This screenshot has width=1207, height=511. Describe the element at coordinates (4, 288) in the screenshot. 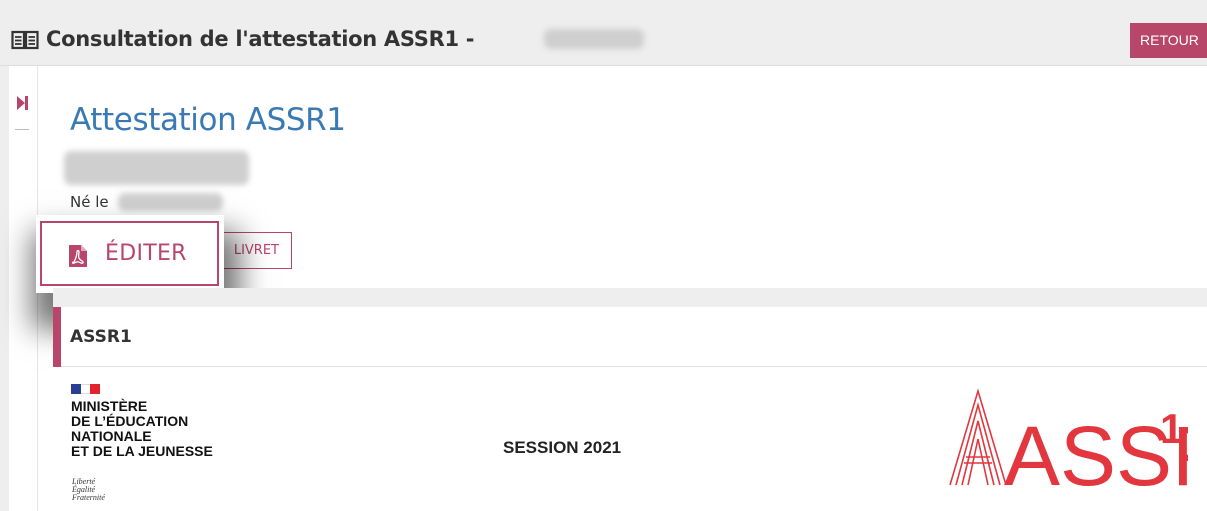

I see `left-gutter` at that location.